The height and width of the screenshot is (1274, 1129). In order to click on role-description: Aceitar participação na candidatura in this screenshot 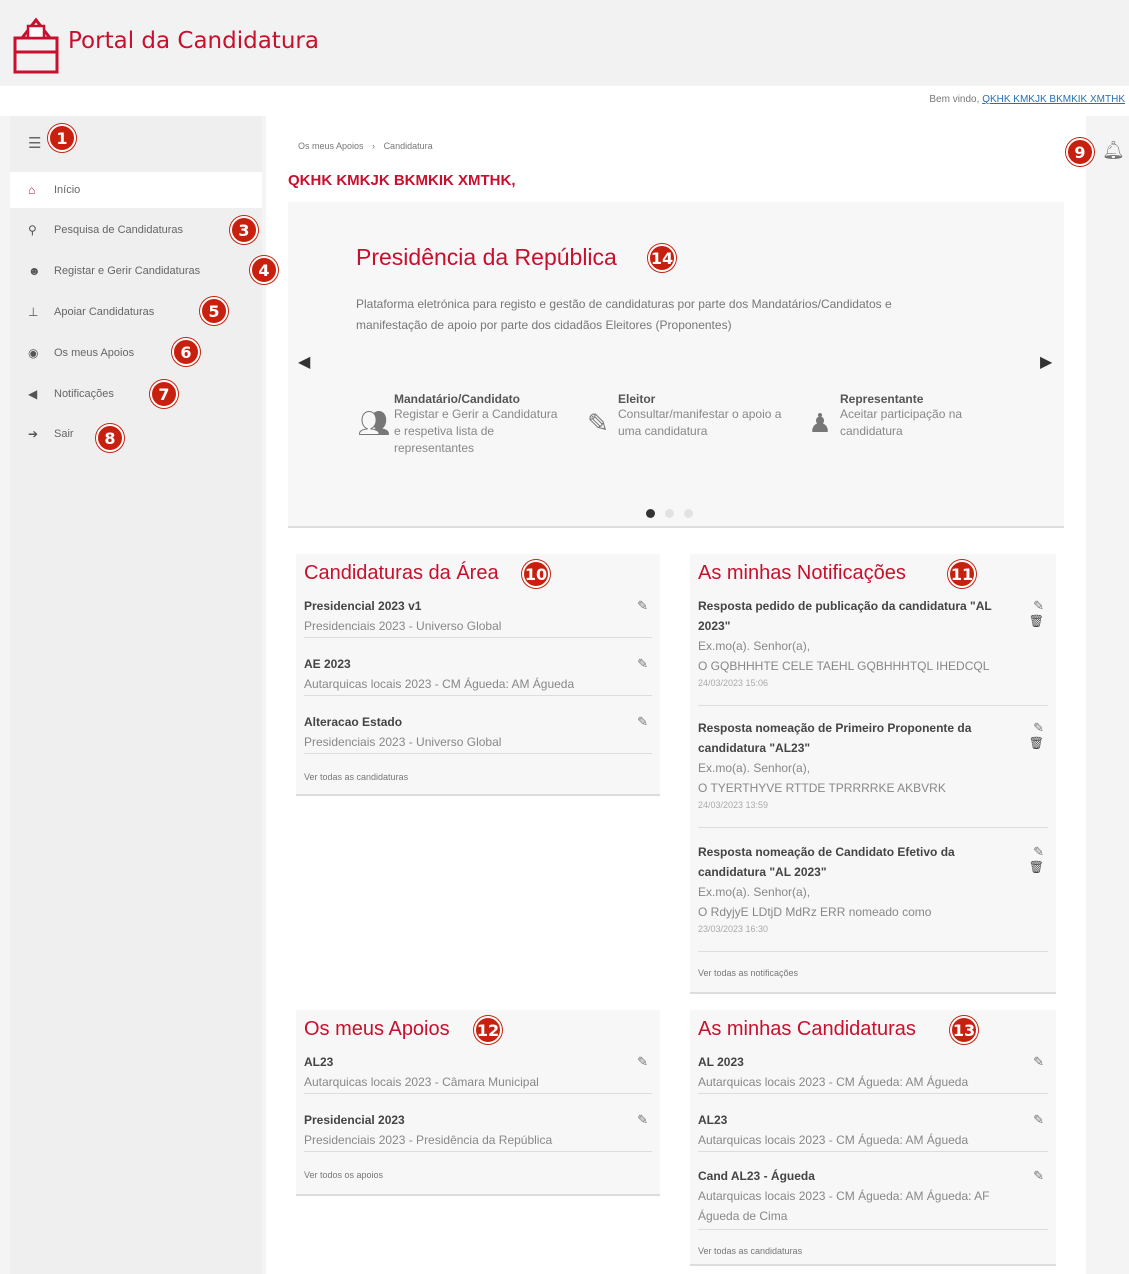, I will do `click(901, 422)`.